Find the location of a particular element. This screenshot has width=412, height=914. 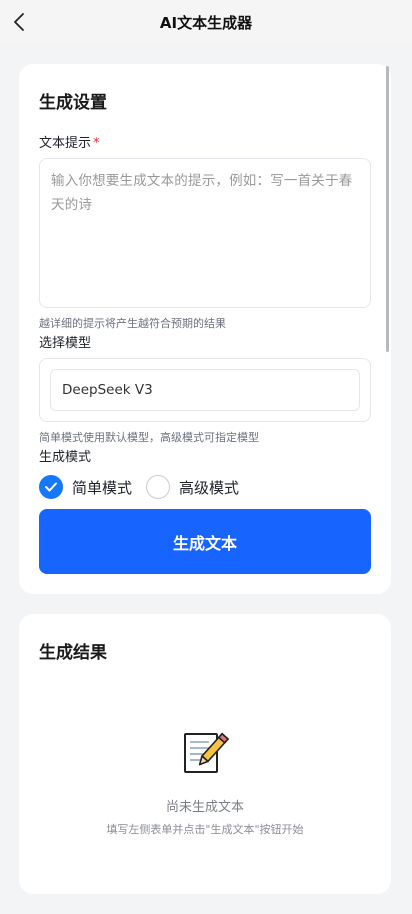

radio-advanced-mode is located at coordinates (158, 487).